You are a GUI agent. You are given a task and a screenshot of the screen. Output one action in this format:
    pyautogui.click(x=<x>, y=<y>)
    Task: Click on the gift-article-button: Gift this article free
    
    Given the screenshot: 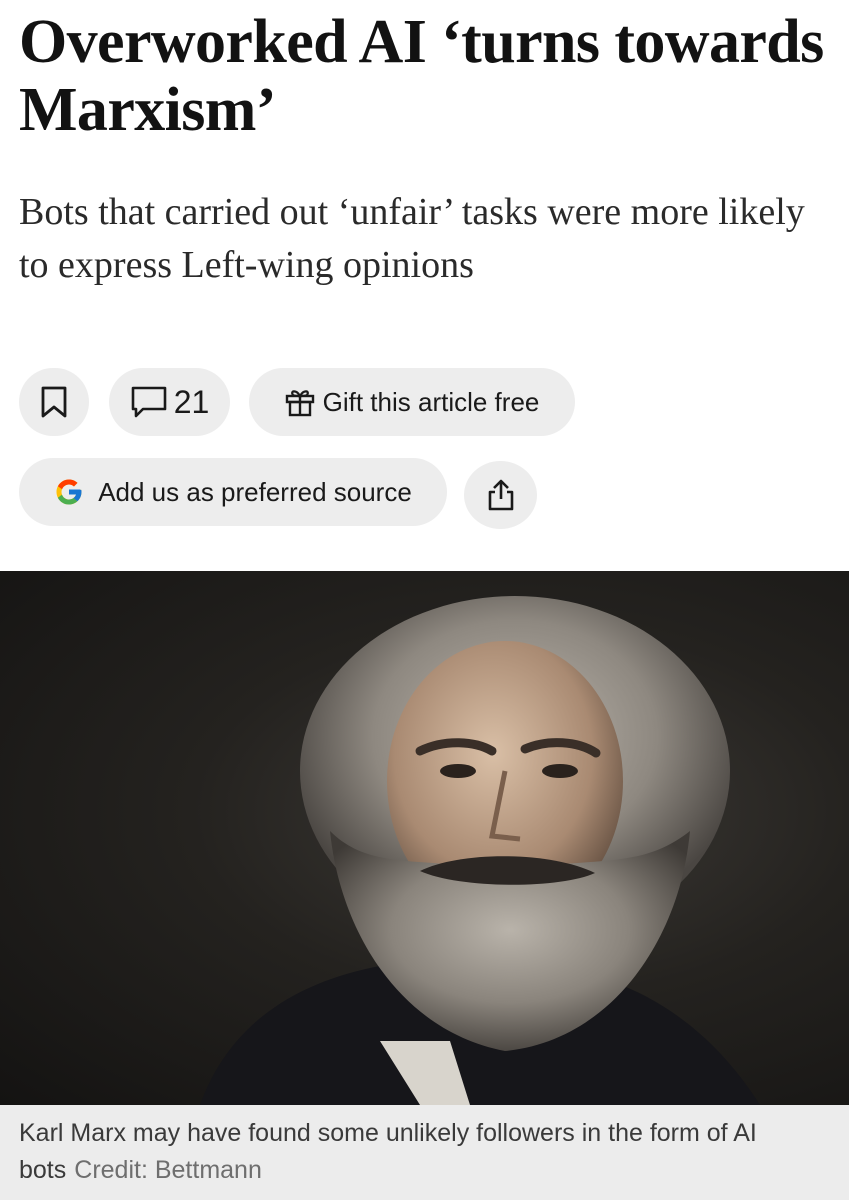 What is the action you would take?
    pyautogui.click(x=412, y=402)
    